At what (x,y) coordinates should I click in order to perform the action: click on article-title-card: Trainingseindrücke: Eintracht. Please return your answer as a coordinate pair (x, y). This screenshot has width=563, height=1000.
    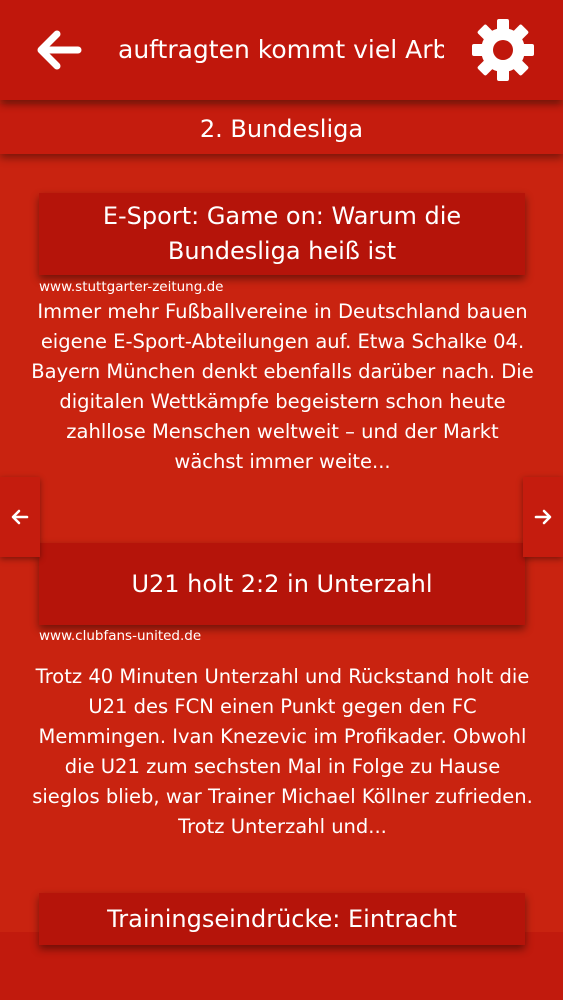
    Looking at the image, I should click on (282, 919).